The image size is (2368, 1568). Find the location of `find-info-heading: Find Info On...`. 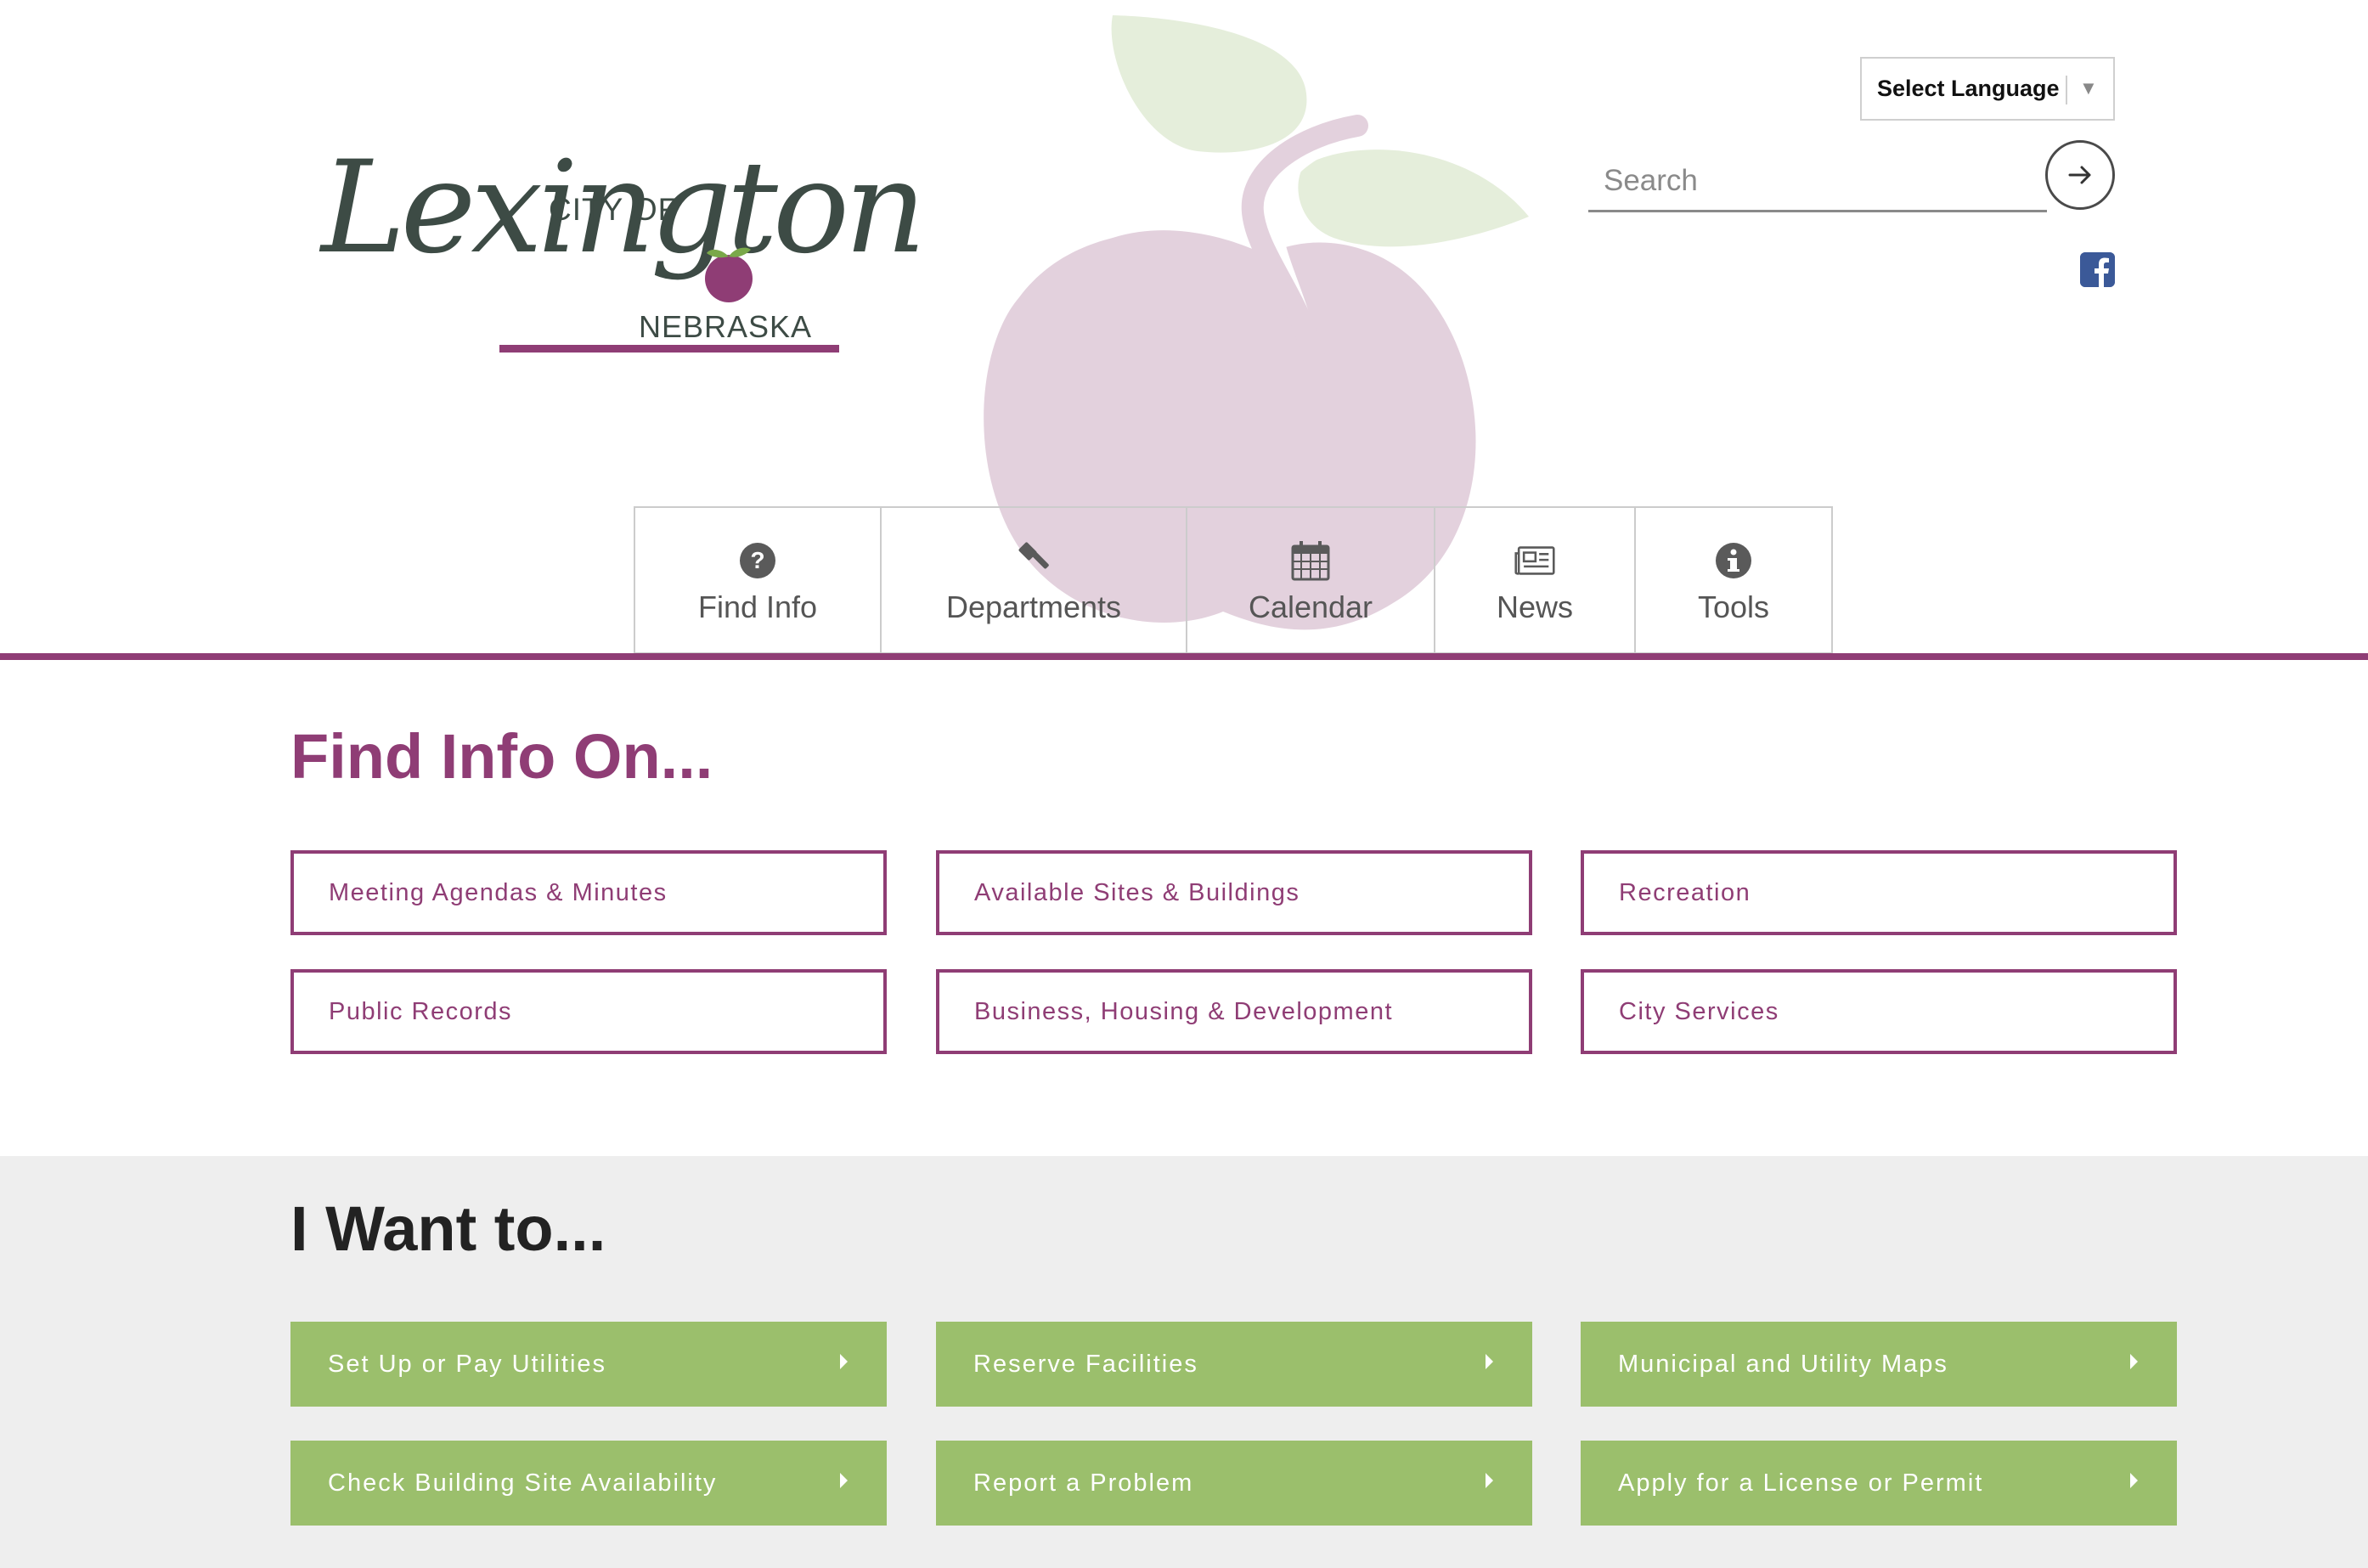

find-info-heading: Find Info On... is located at coordinates (502, 757).